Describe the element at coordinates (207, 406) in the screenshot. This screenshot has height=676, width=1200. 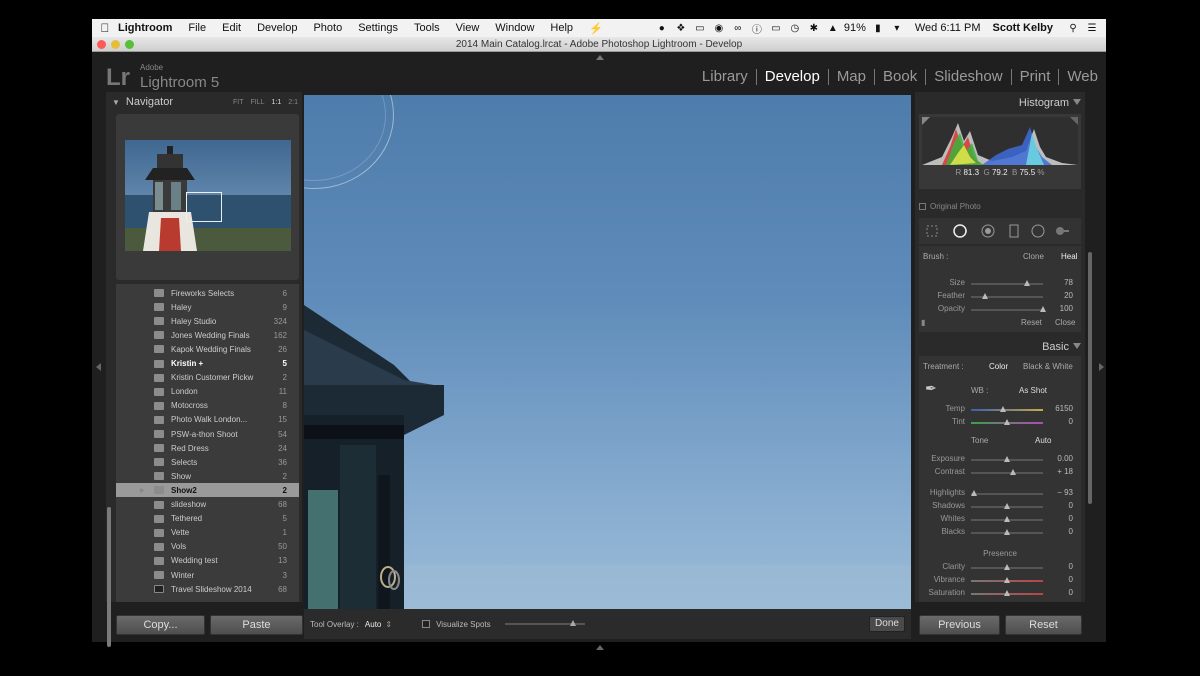
I see `folder-row: Motocross 8` at that location.